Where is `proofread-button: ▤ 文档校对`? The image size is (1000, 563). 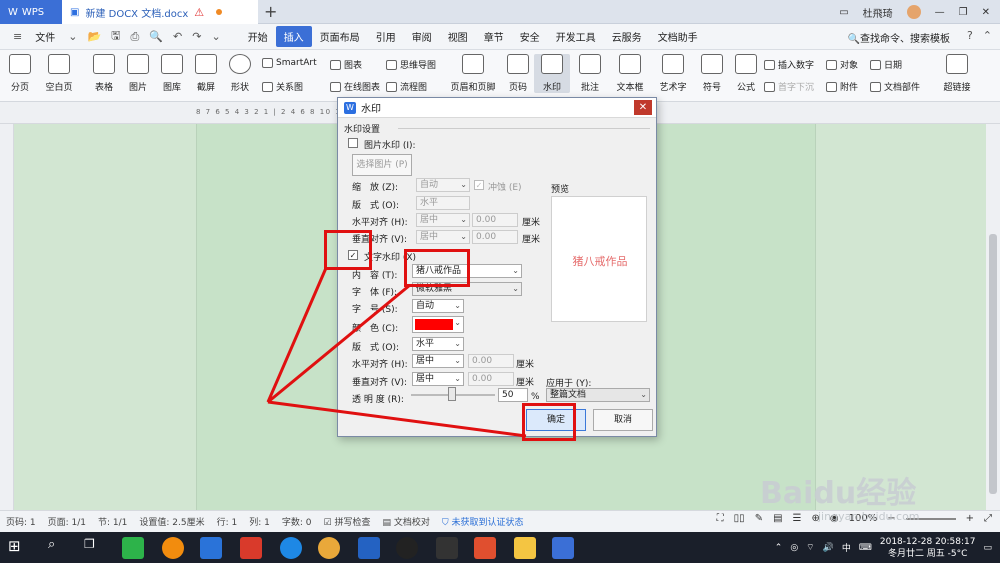
proofread-button: ▤ 文档校对 is located at coordinates (405, 521).